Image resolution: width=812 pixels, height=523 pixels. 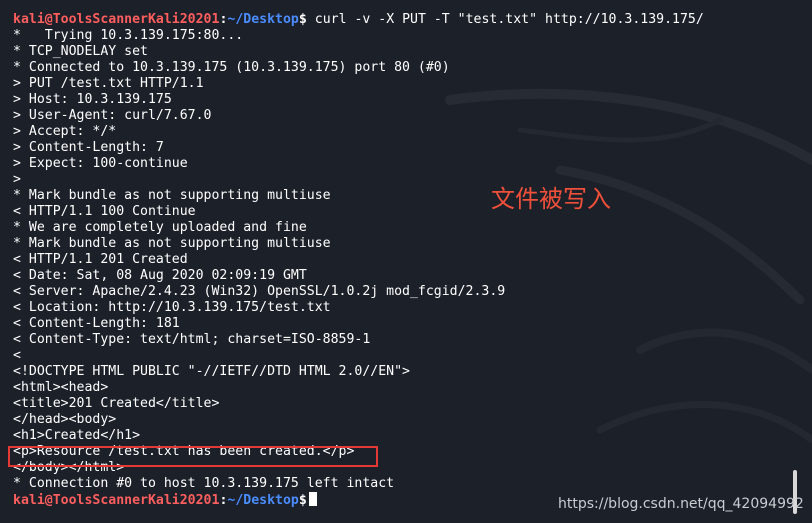 I want to click on output-line: > Expect: 100-continue, so click(x=100, y=163).